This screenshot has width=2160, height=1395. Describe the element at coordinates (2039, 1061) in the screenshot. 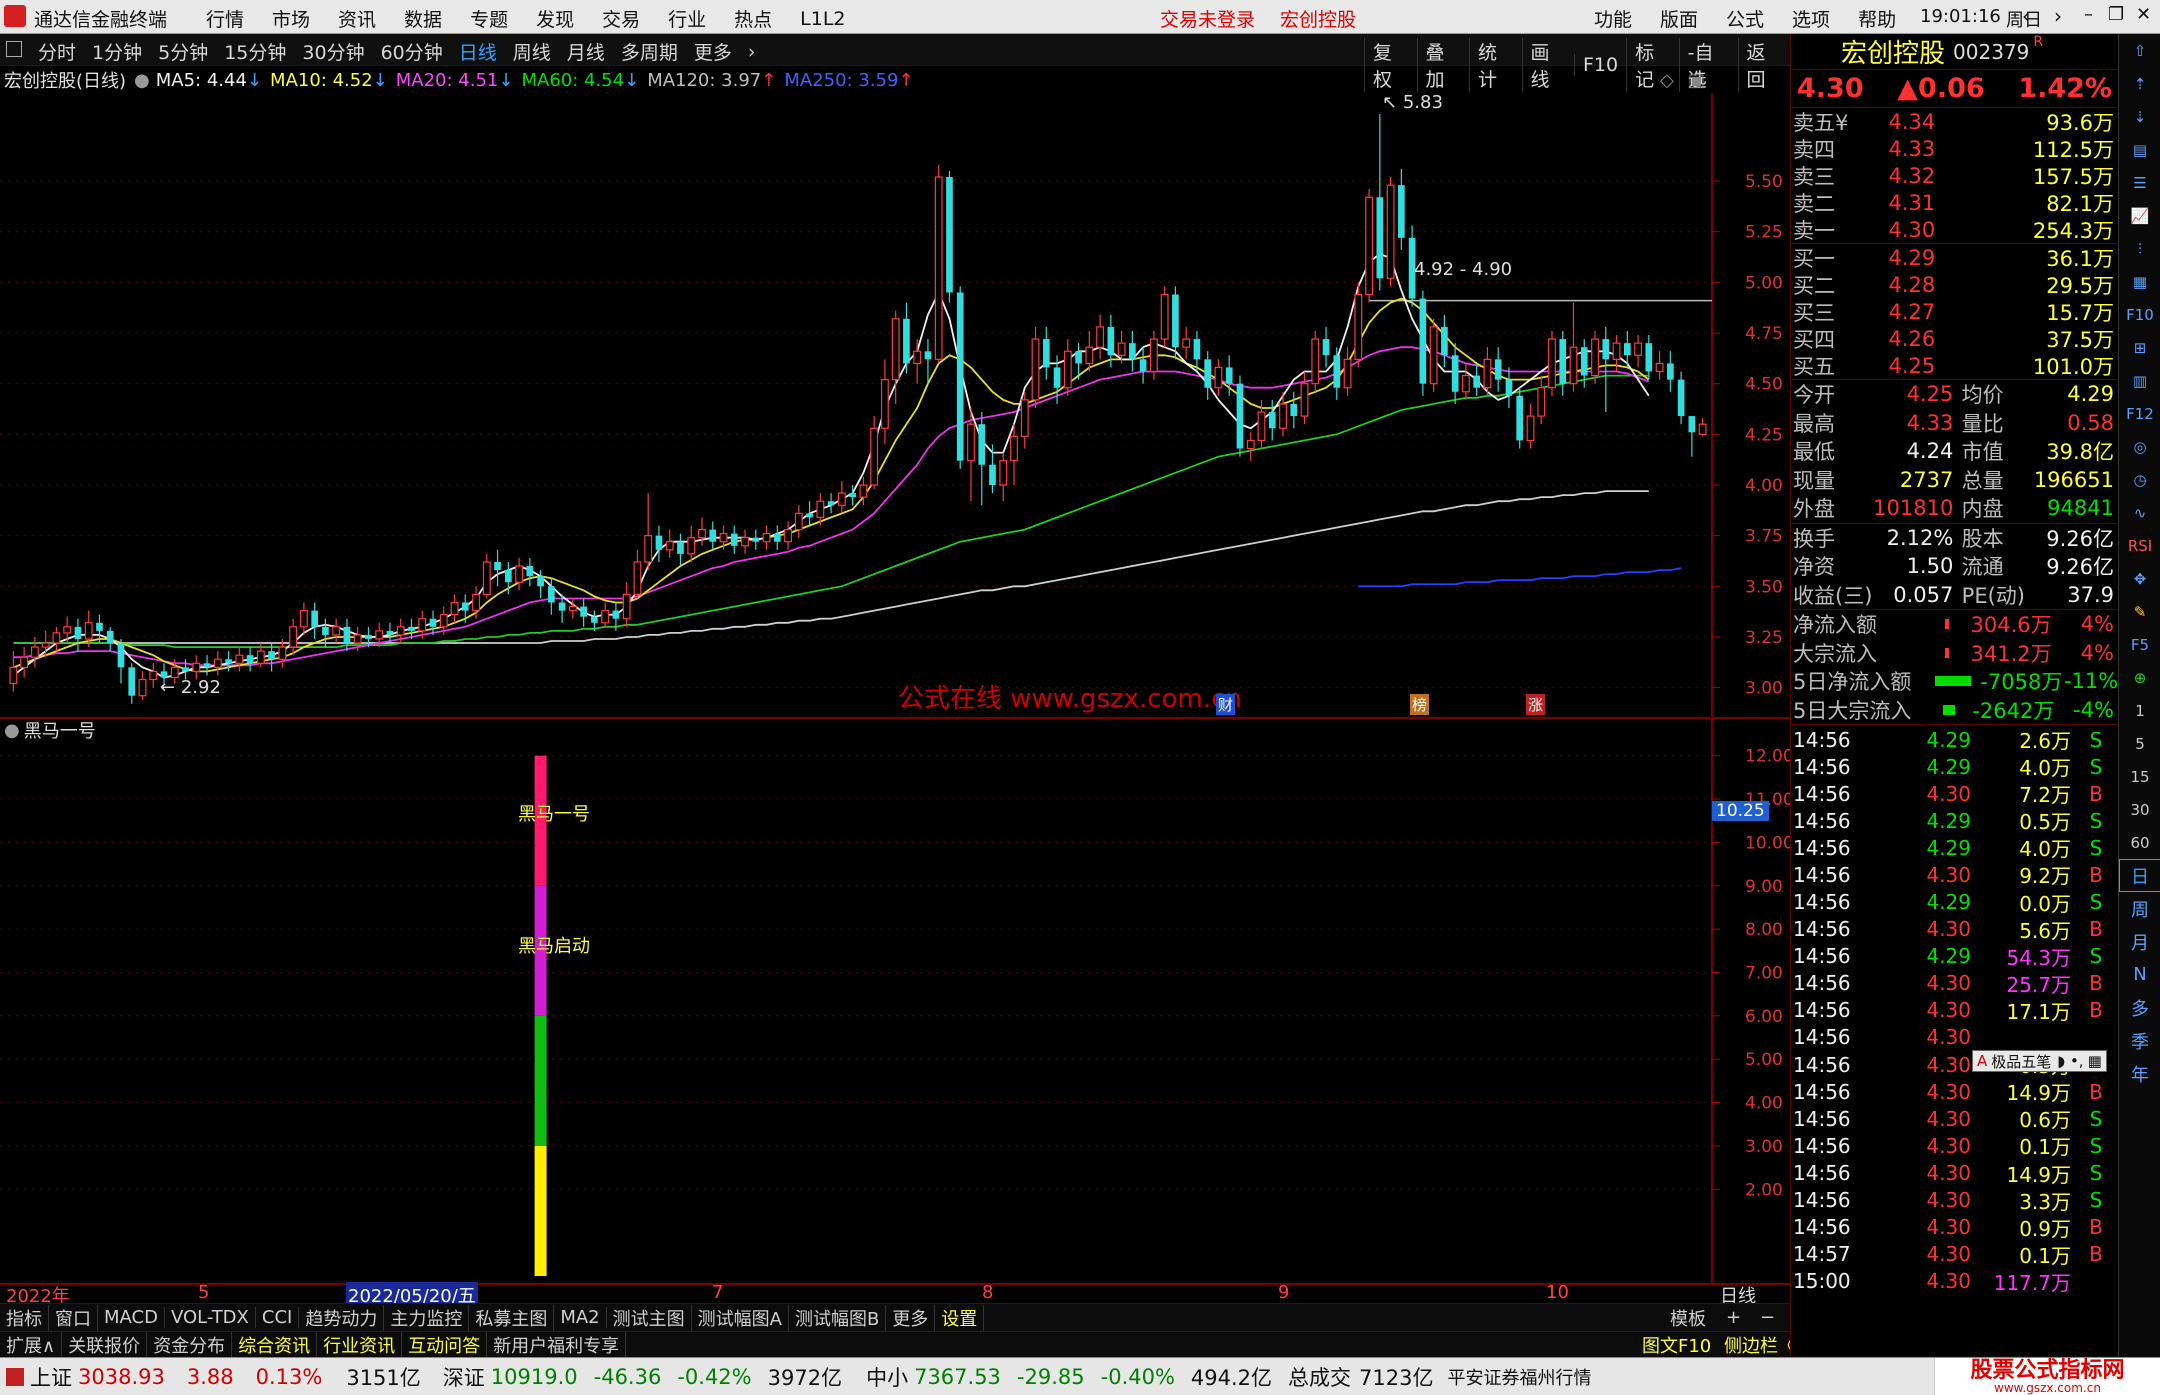

I see `ime-toolbar: A 极品五笔 ◗ •, ▦` at that location.